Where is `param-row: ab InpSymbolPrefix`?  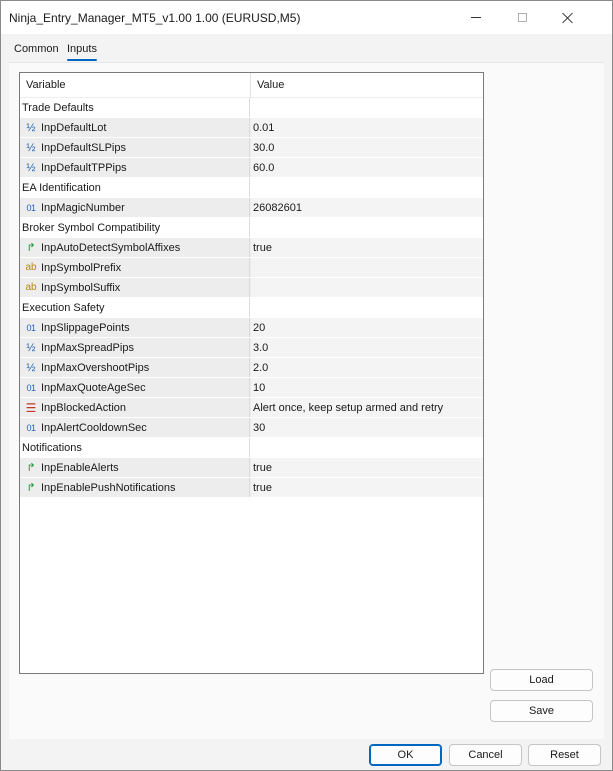
param-row: ab InpSymbolPrefix is located at coordinates (251, 268).